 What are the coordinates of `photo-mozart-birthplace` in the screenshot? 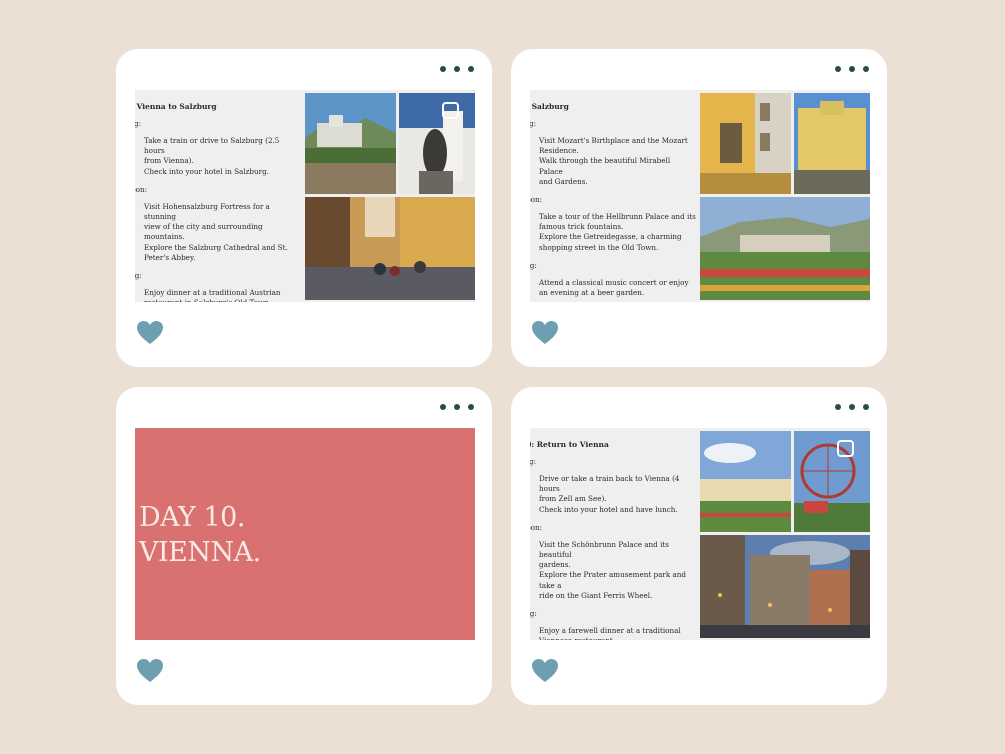 It's located at (745, 143).